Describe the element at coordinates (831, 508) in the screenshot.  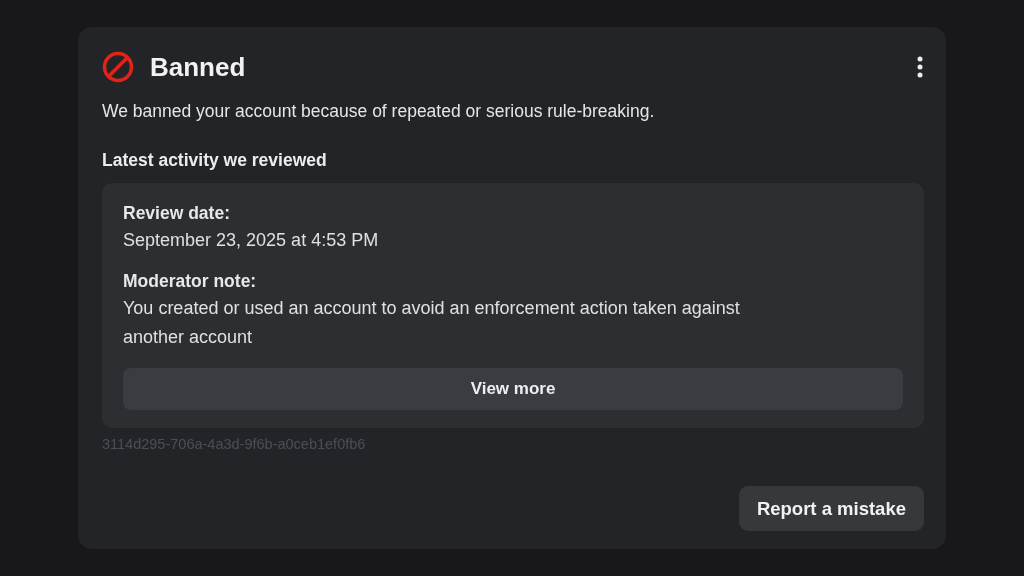
I see `report-mistake-button: Report a mistake` at that location.